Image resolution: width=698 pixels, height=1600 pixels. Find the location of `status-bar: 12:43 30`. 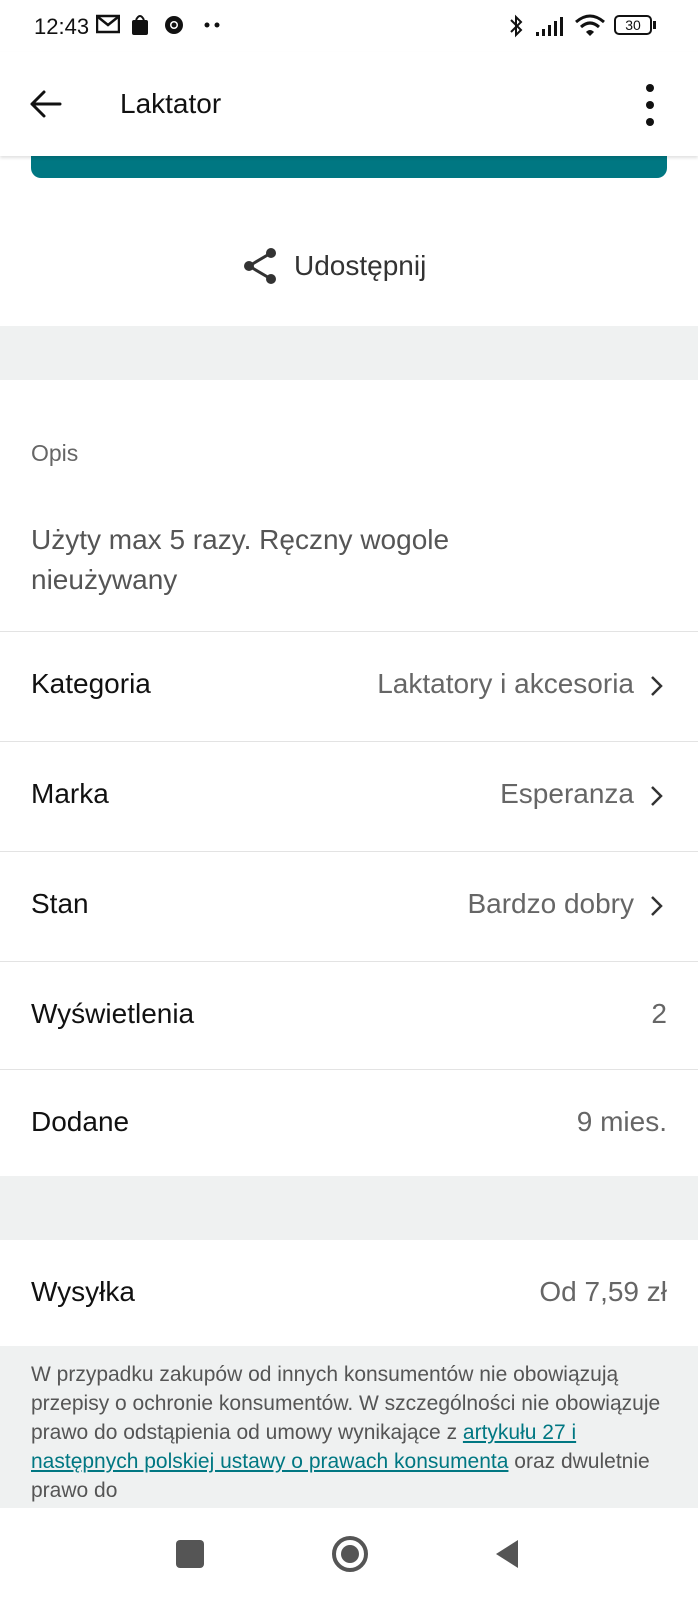

status-bar: 12:43 30 is located at coordinates (349, 26).